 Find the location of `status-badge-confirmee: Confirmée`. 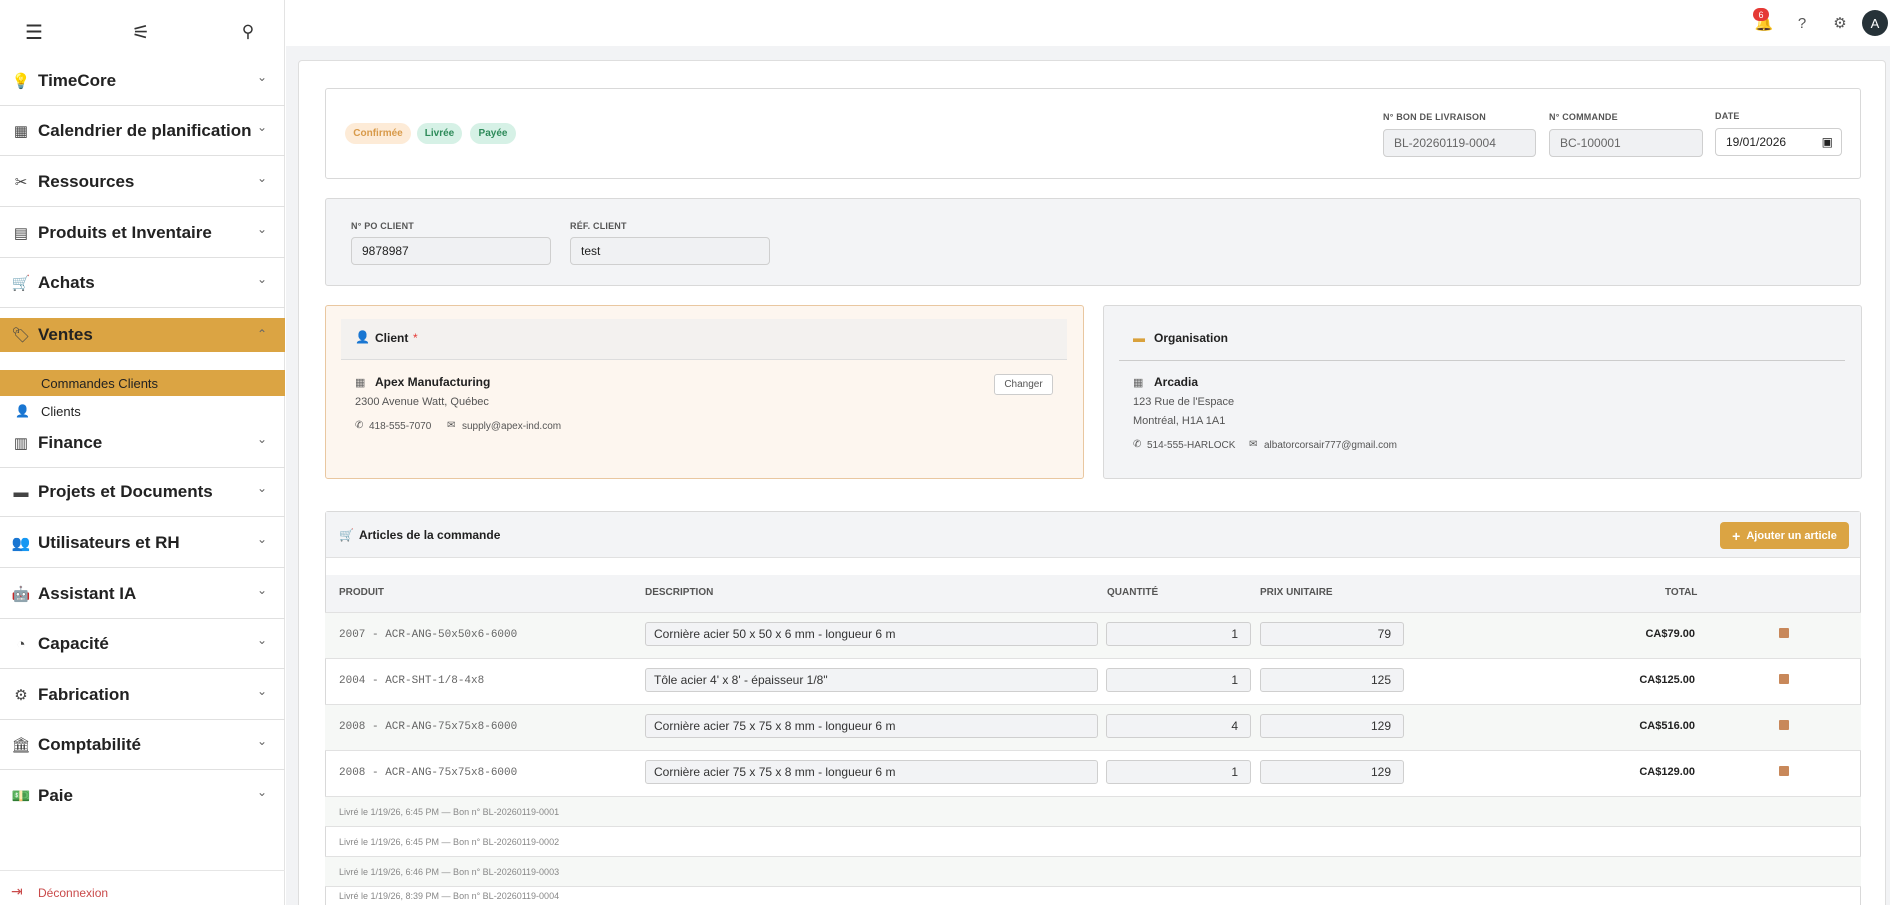

status-badge-confirmee: Confirmée is located at coordinates (378, 133).